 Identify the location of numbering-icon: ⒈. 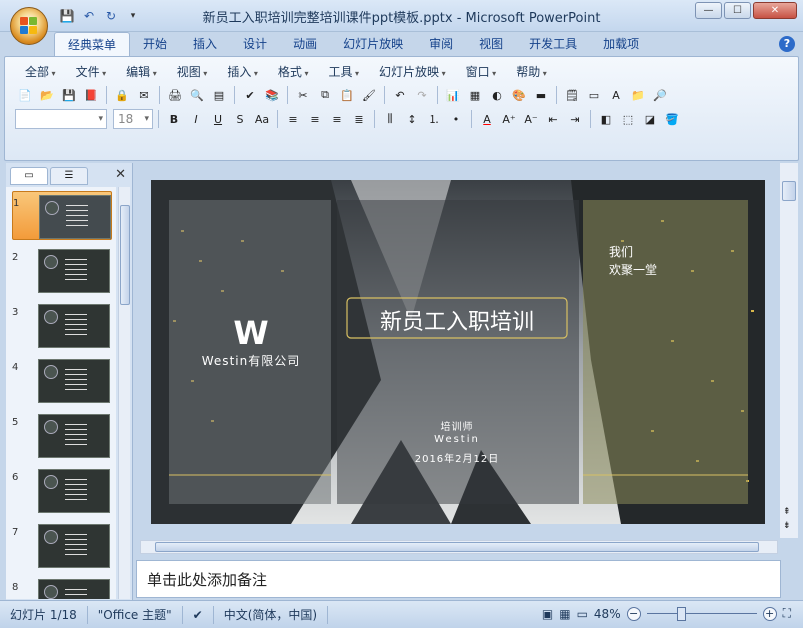
(434, 119).